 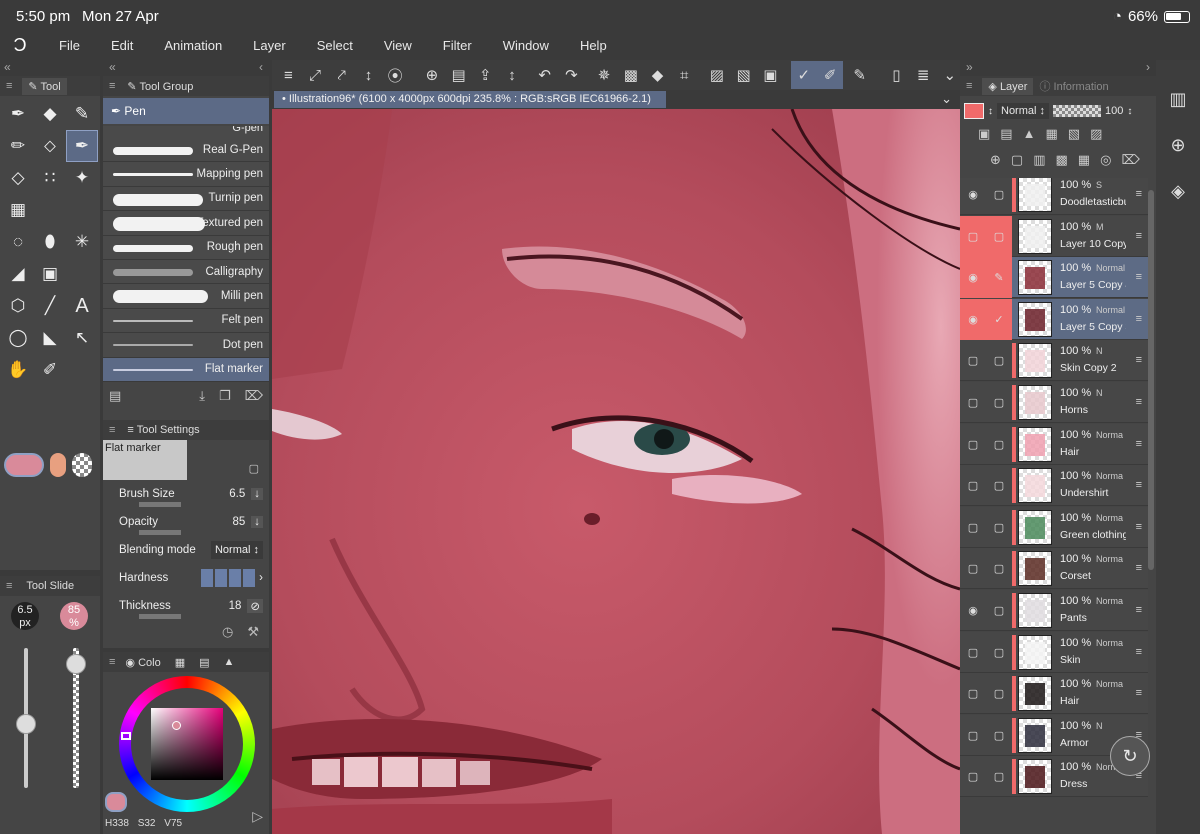 I want to click on layer-row: ◉ ✓ 100 % Normal Layer 5 Copy 3 ≡, so click(x=1054, y=319).